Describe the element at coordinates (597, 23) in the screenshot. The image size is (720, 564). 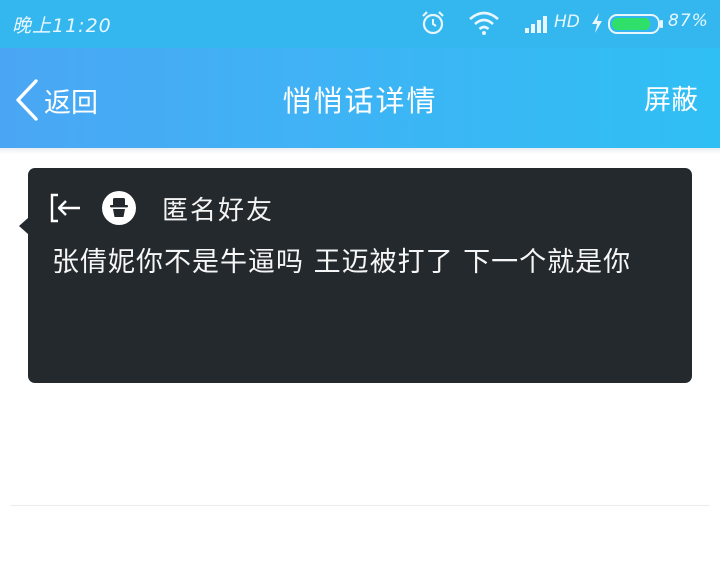
I see `charging-bolt-icon` at that location.